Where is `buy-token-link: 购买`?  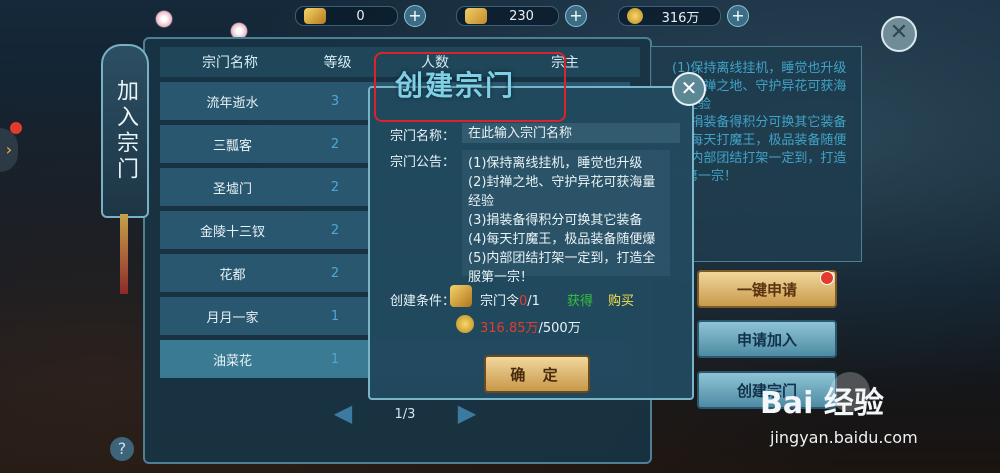 buy-token-link: 购买 is located at coordinates (621, 299).